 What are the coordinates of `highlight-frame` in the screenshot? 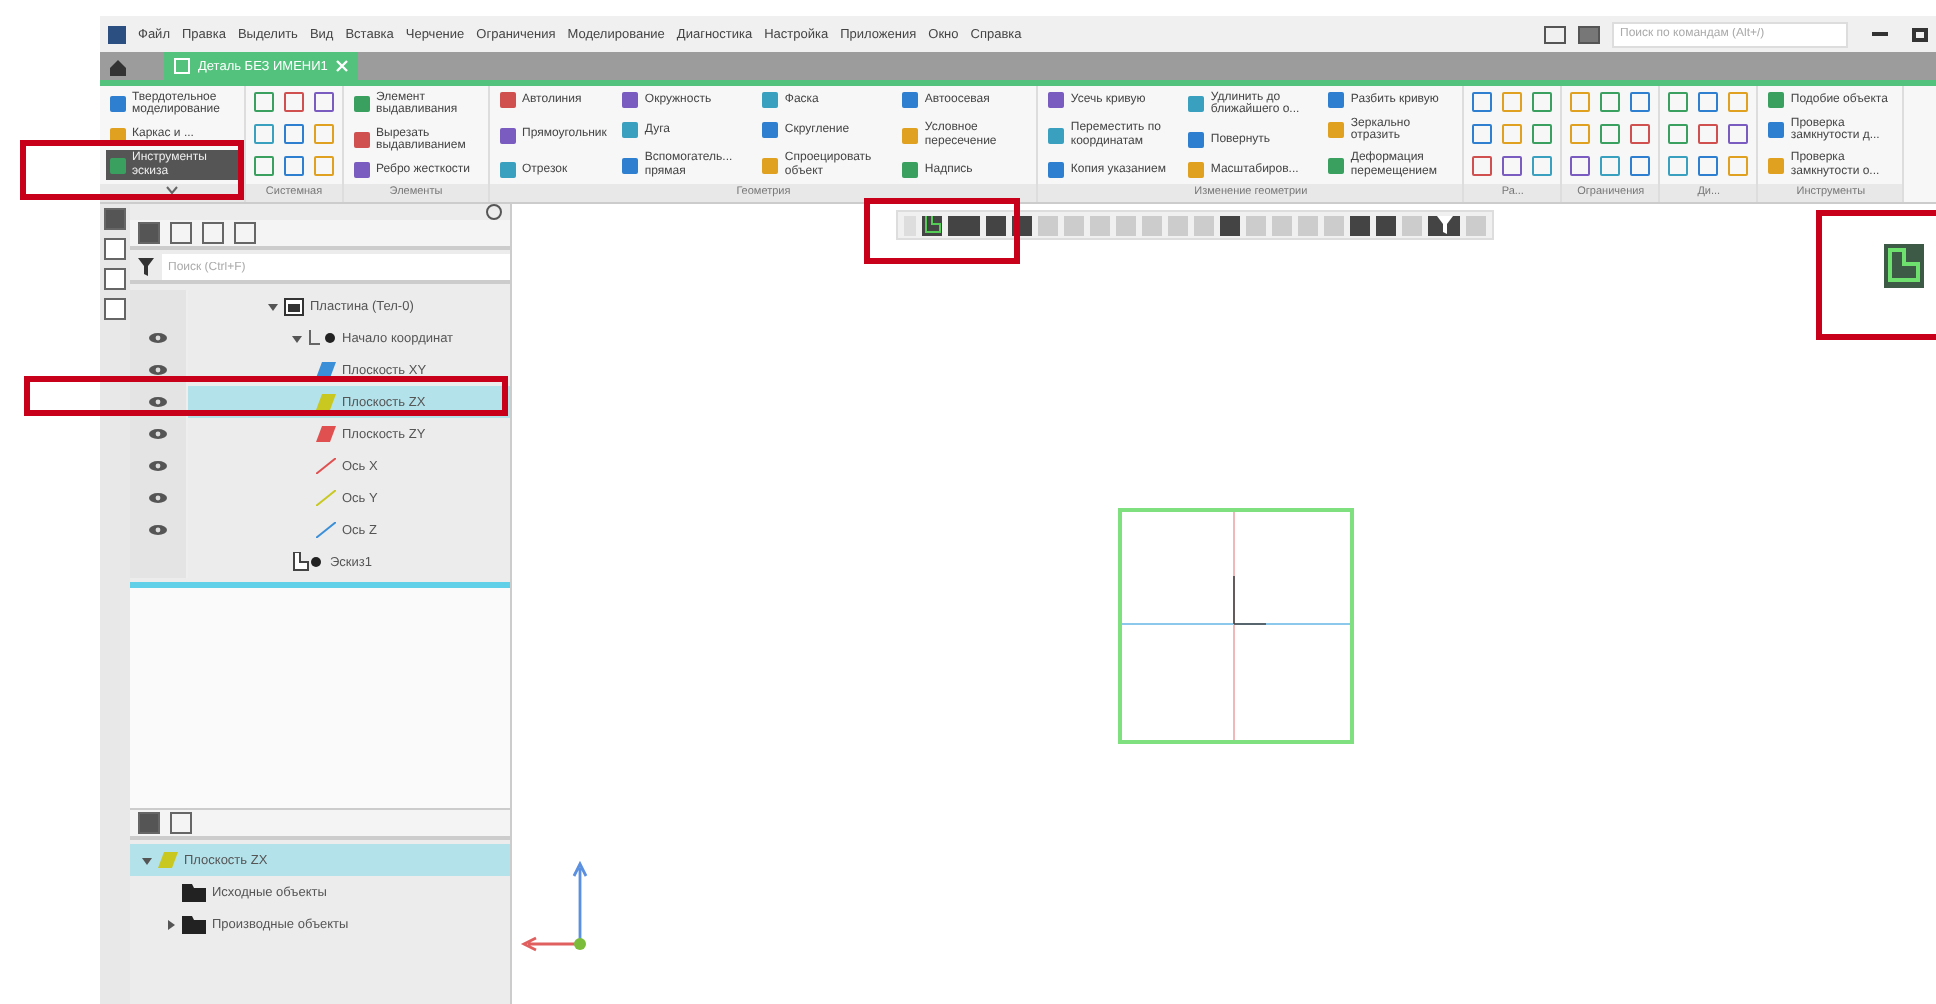 It's located at (1876, 275).